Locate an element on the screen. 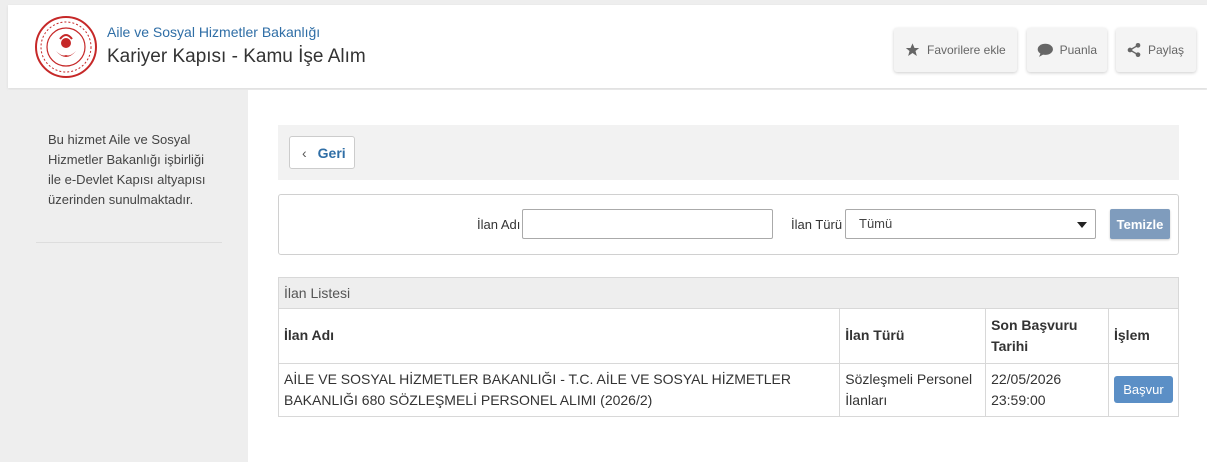  row-son-basvuru: 22/05/2026 23:59:00 is located at coordinates (1047, 389).